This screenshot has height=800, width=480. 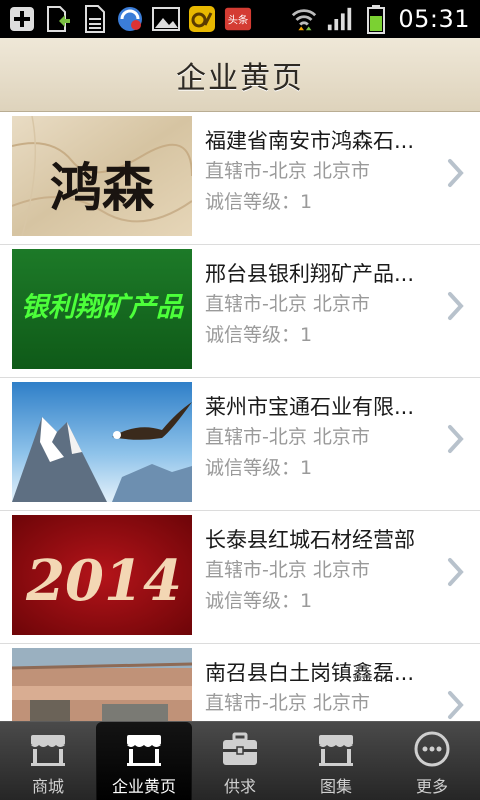 I want to click on svg-text: 头条, so click(x=238, y=20).